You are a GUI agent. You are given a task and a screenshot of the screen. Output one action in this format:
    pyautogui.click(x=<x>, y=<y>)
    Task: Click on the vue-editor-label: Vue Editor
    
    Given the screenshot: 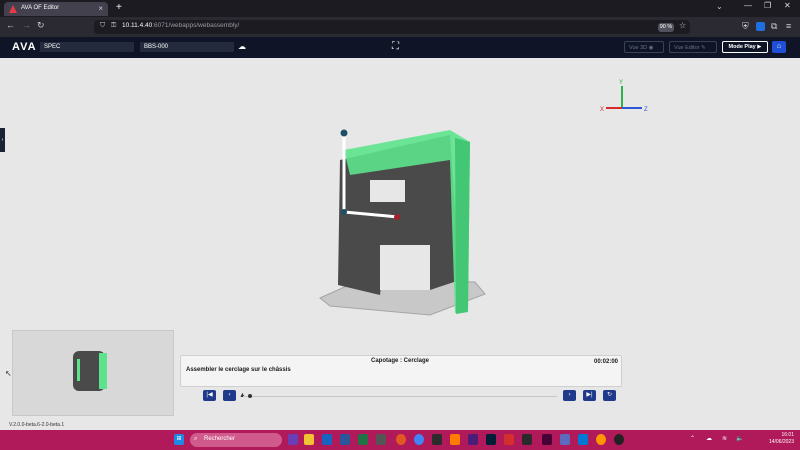 What is the action you would take?
    pyautogui.click(x=687, y=48)
    